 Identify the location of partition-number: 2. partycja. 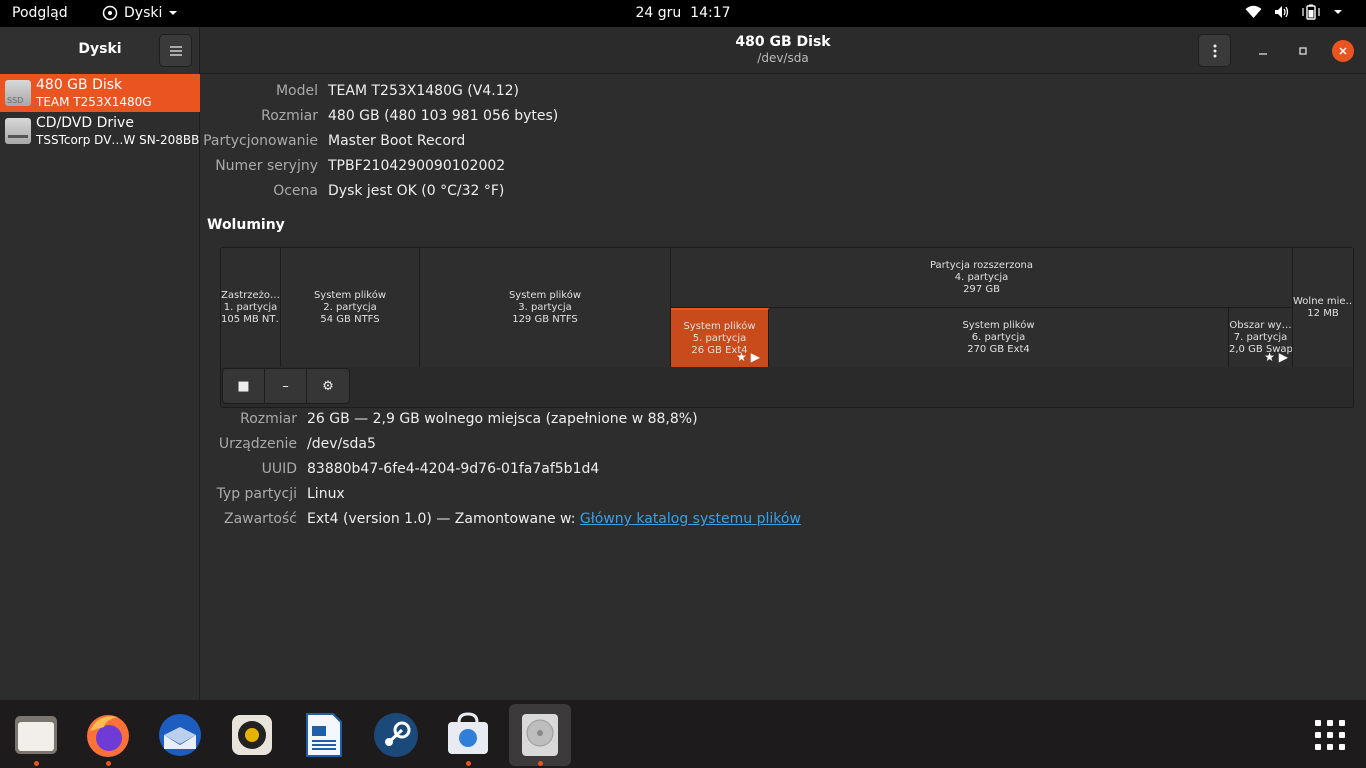
(350, 307).